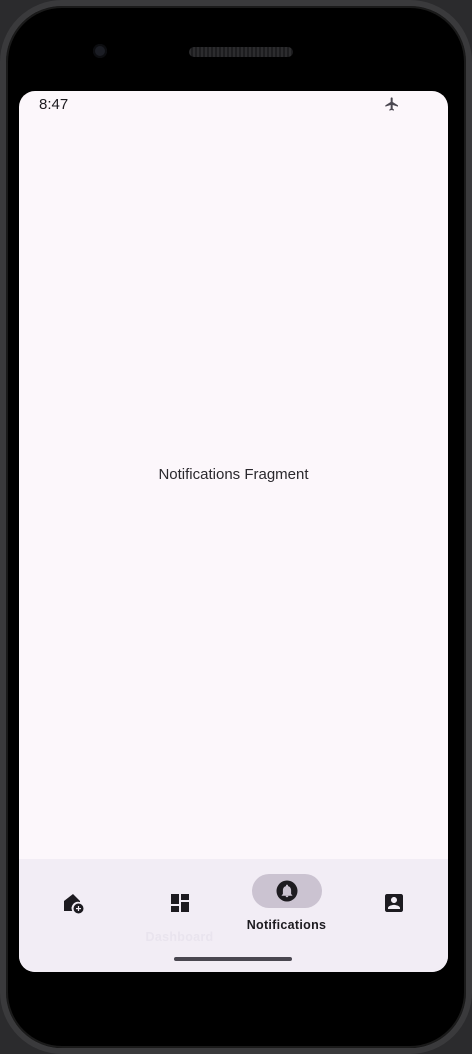 The image size is (472, 1054). I want to click on home-add-icon, so click(73, 904).